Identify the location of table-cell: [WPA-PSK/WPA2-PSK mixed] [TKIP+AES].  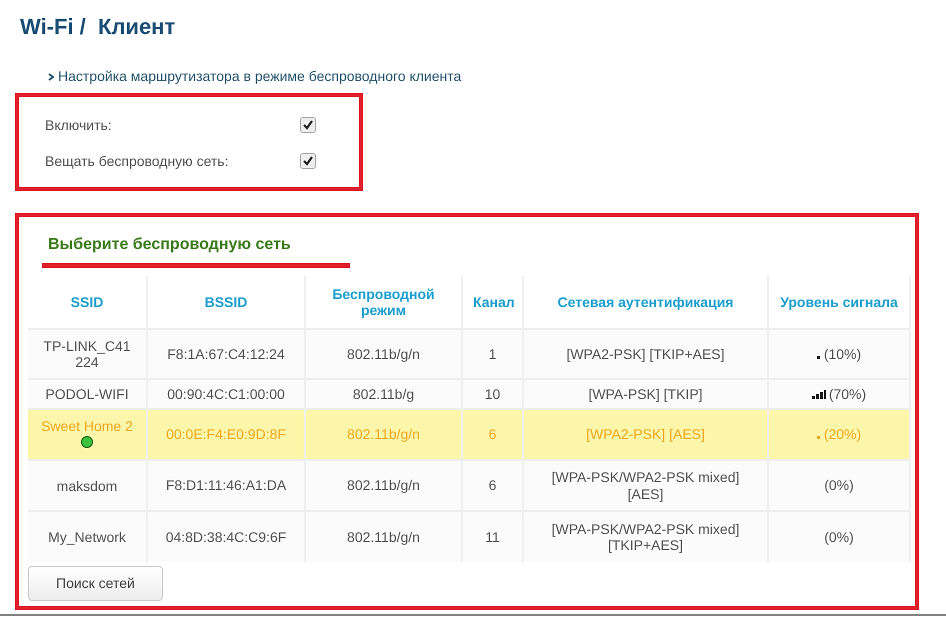
(646, 537).